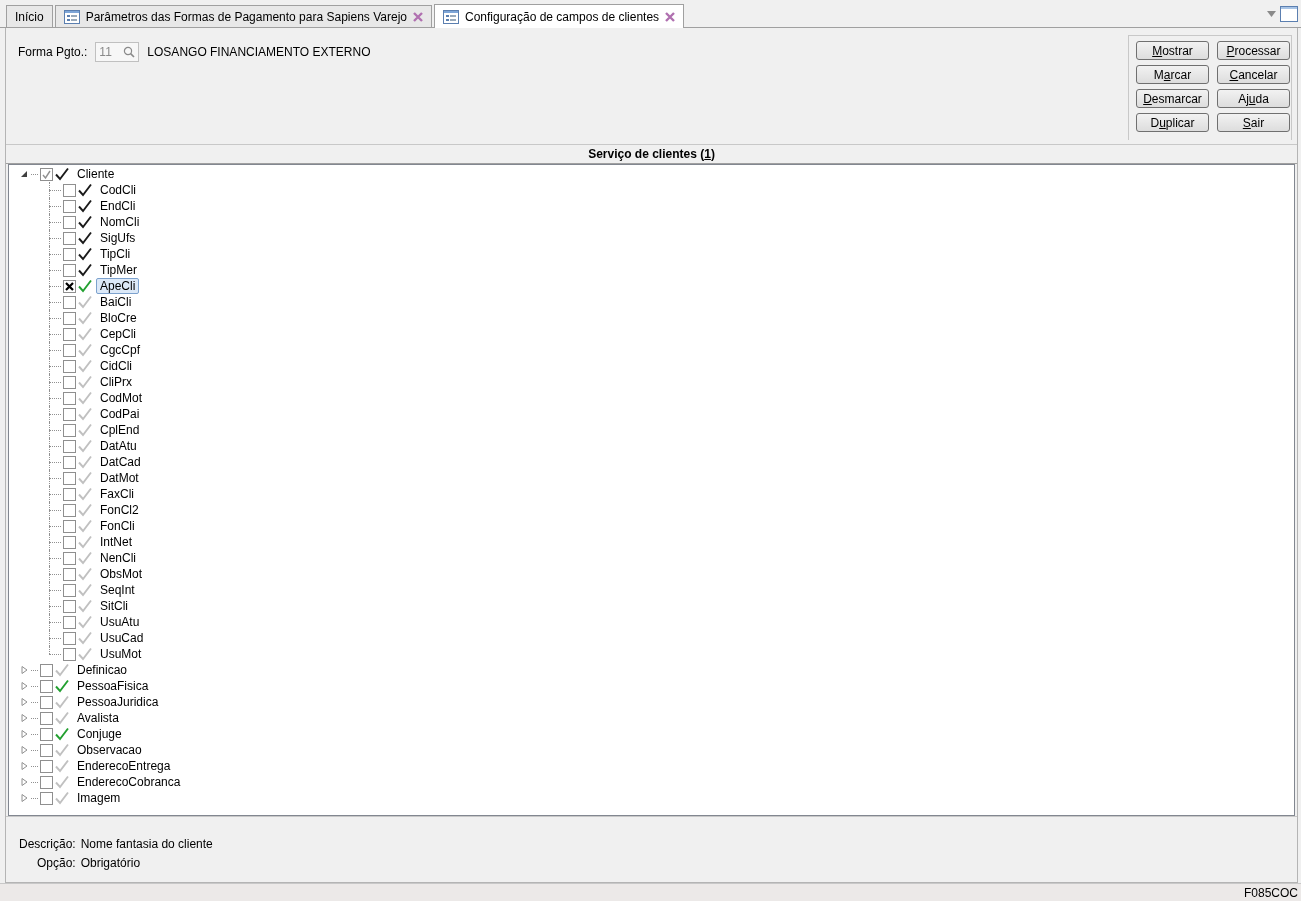 The image size is (1301, 901). What do you see at coordinates (98, 718) in the screenshot?
I see `tree-item: Avalista` at bounding box center [98, 718].